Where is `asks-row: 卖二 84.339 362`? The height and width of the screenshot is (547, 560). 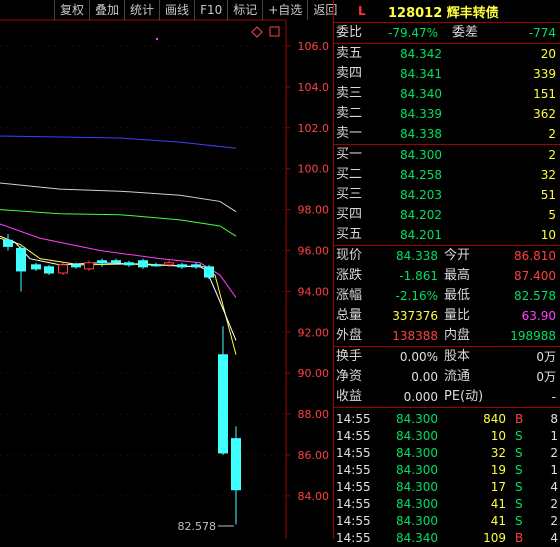 asks-row: 卖二 84.339 362 is located at coordinates (447, 114).